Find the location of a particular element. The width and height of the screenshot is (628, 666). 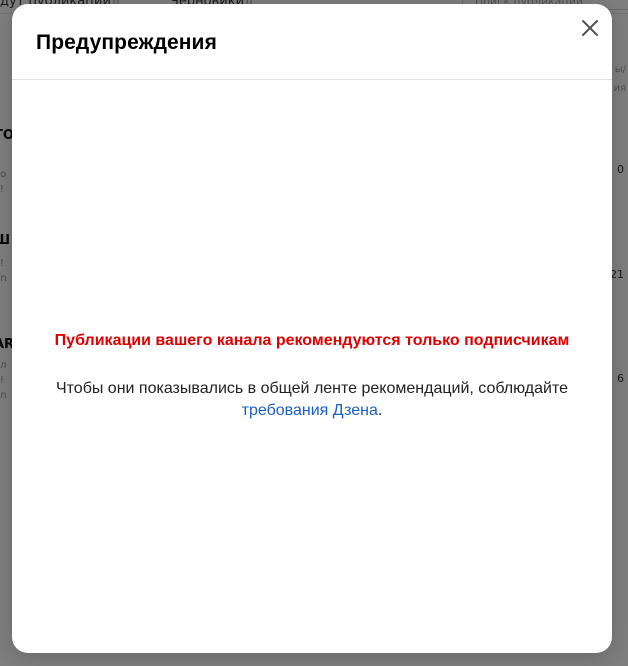

requirements-link: требования Дзена is located at coordinates (310, 410).